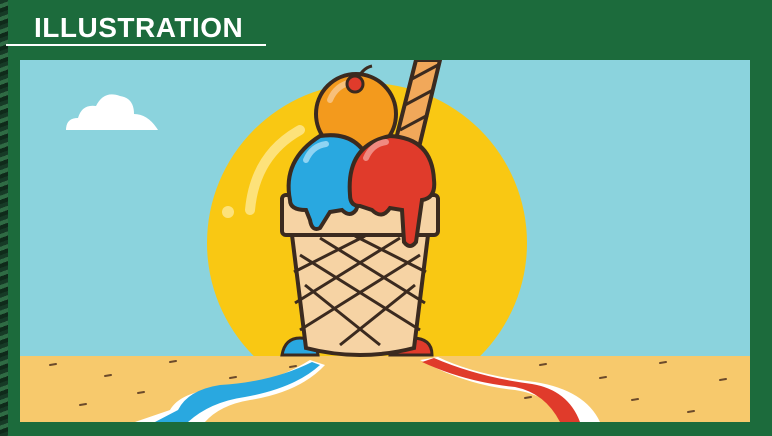  Describe the element at coordinates (4, 218) in the screenshot. I see `left-edge-pattern` at that location.